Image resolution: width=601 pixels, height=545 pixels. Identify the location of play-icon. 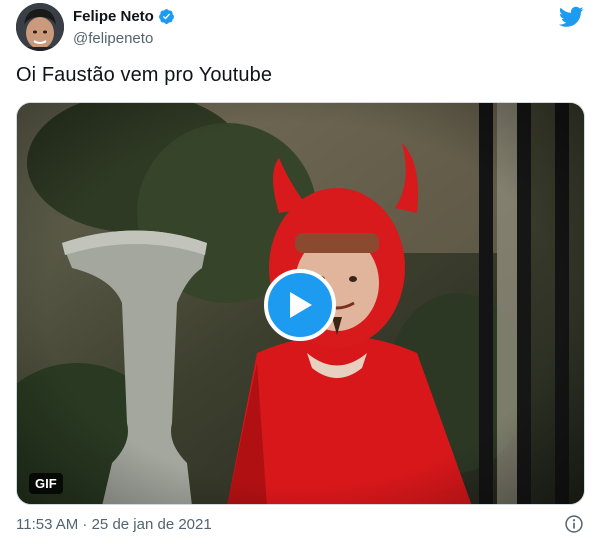
(301, 305).